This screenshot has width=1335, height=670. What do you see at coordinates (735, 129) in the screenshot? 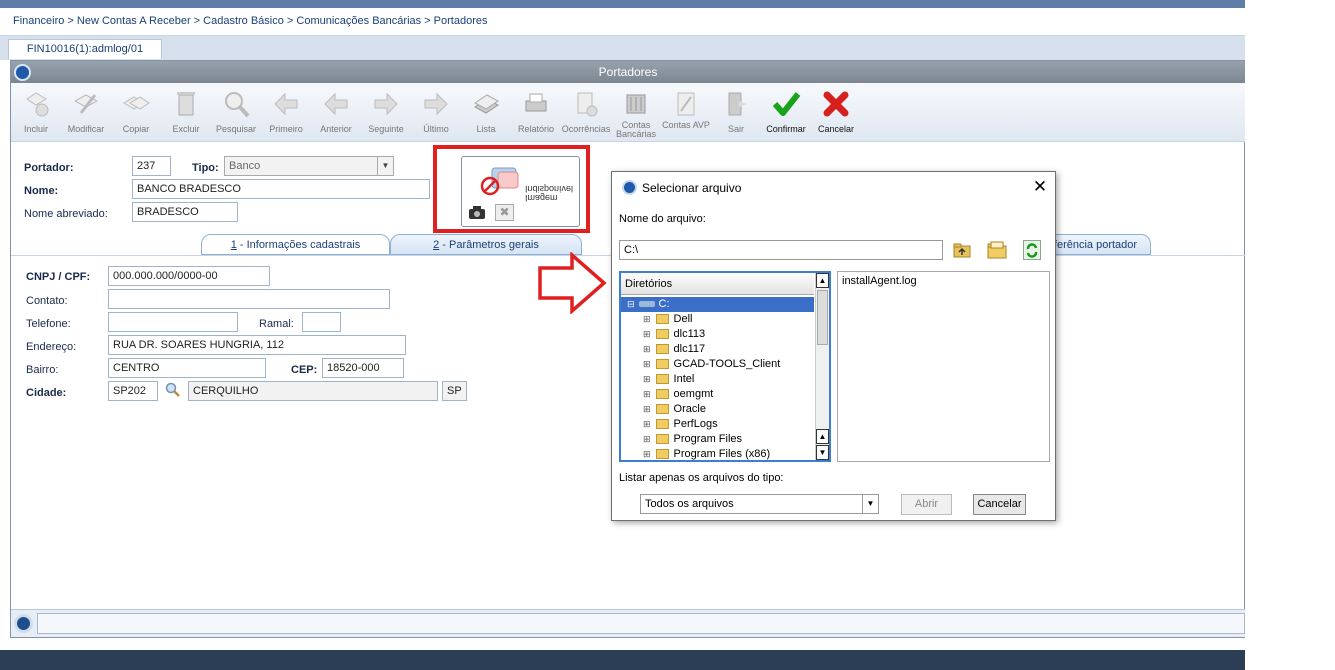
I see `toolbar-label: Sair` at bounding box center [735, 129].